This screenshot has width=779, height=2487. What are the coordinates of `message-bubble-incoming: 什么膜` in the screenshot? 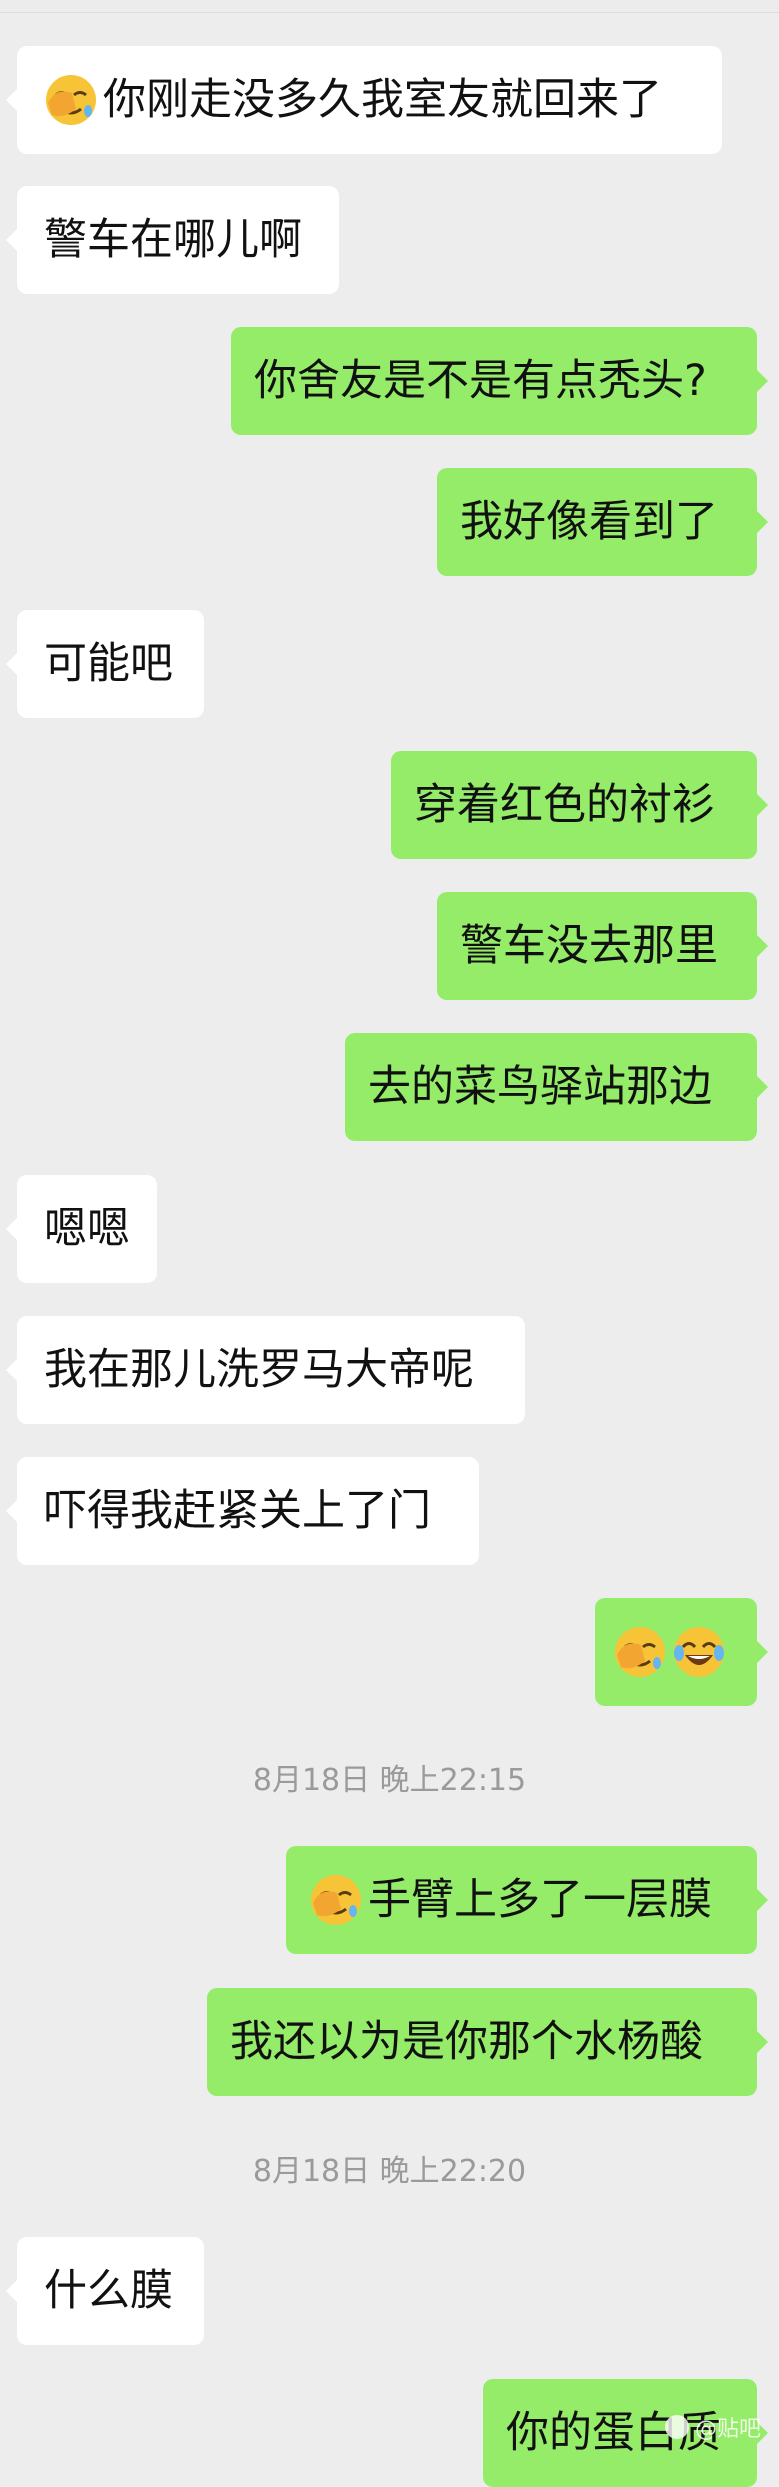 It's located at (105, 2291).